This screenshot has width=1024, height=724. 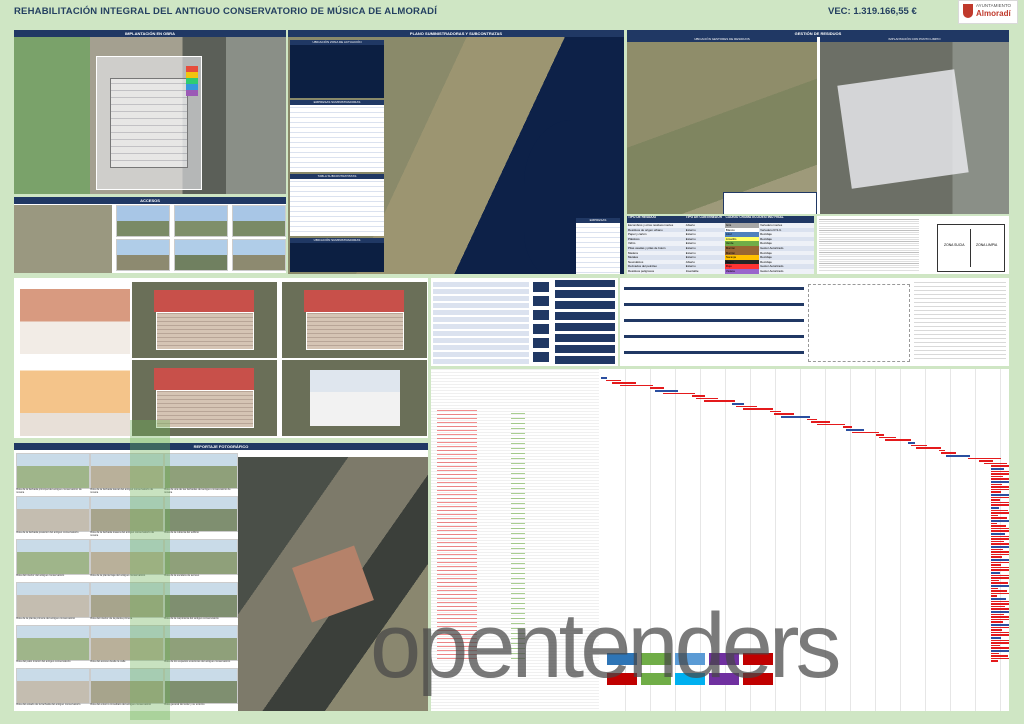 I want to click on table-cell: Residuos peligrosos, so click(x=641, y=270).